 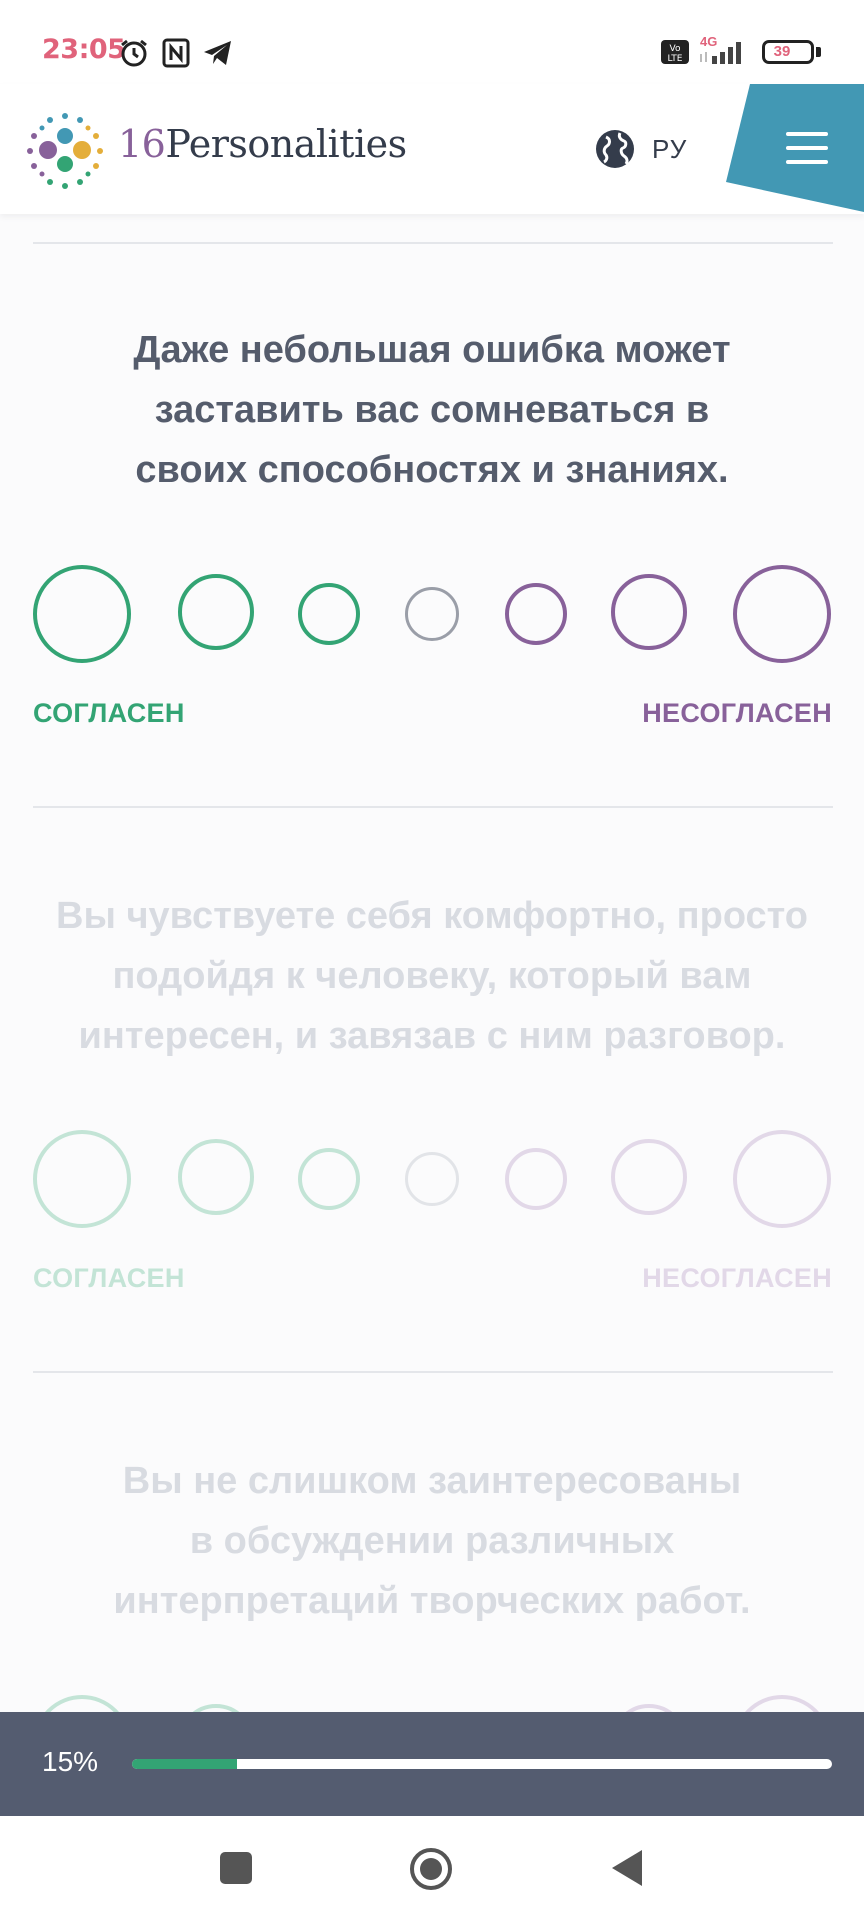 What do you see at coordinates (84, 49) in the screenshot?
I see `status-time: 23:05` at bounding box center [84, 49].